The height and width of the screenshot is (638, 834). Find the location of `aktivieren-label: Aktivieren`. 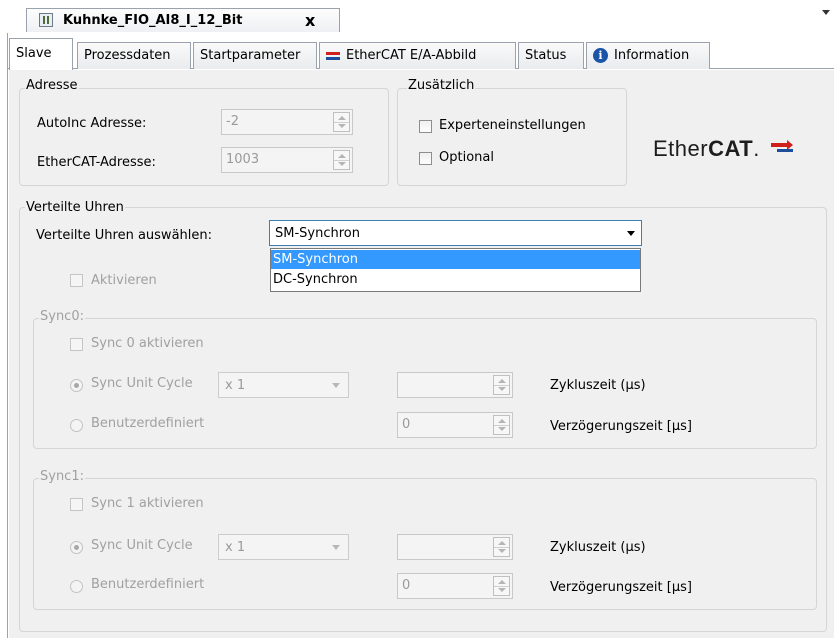

aktivieren-label: Aktivieren is located at coordinates (124, 280).